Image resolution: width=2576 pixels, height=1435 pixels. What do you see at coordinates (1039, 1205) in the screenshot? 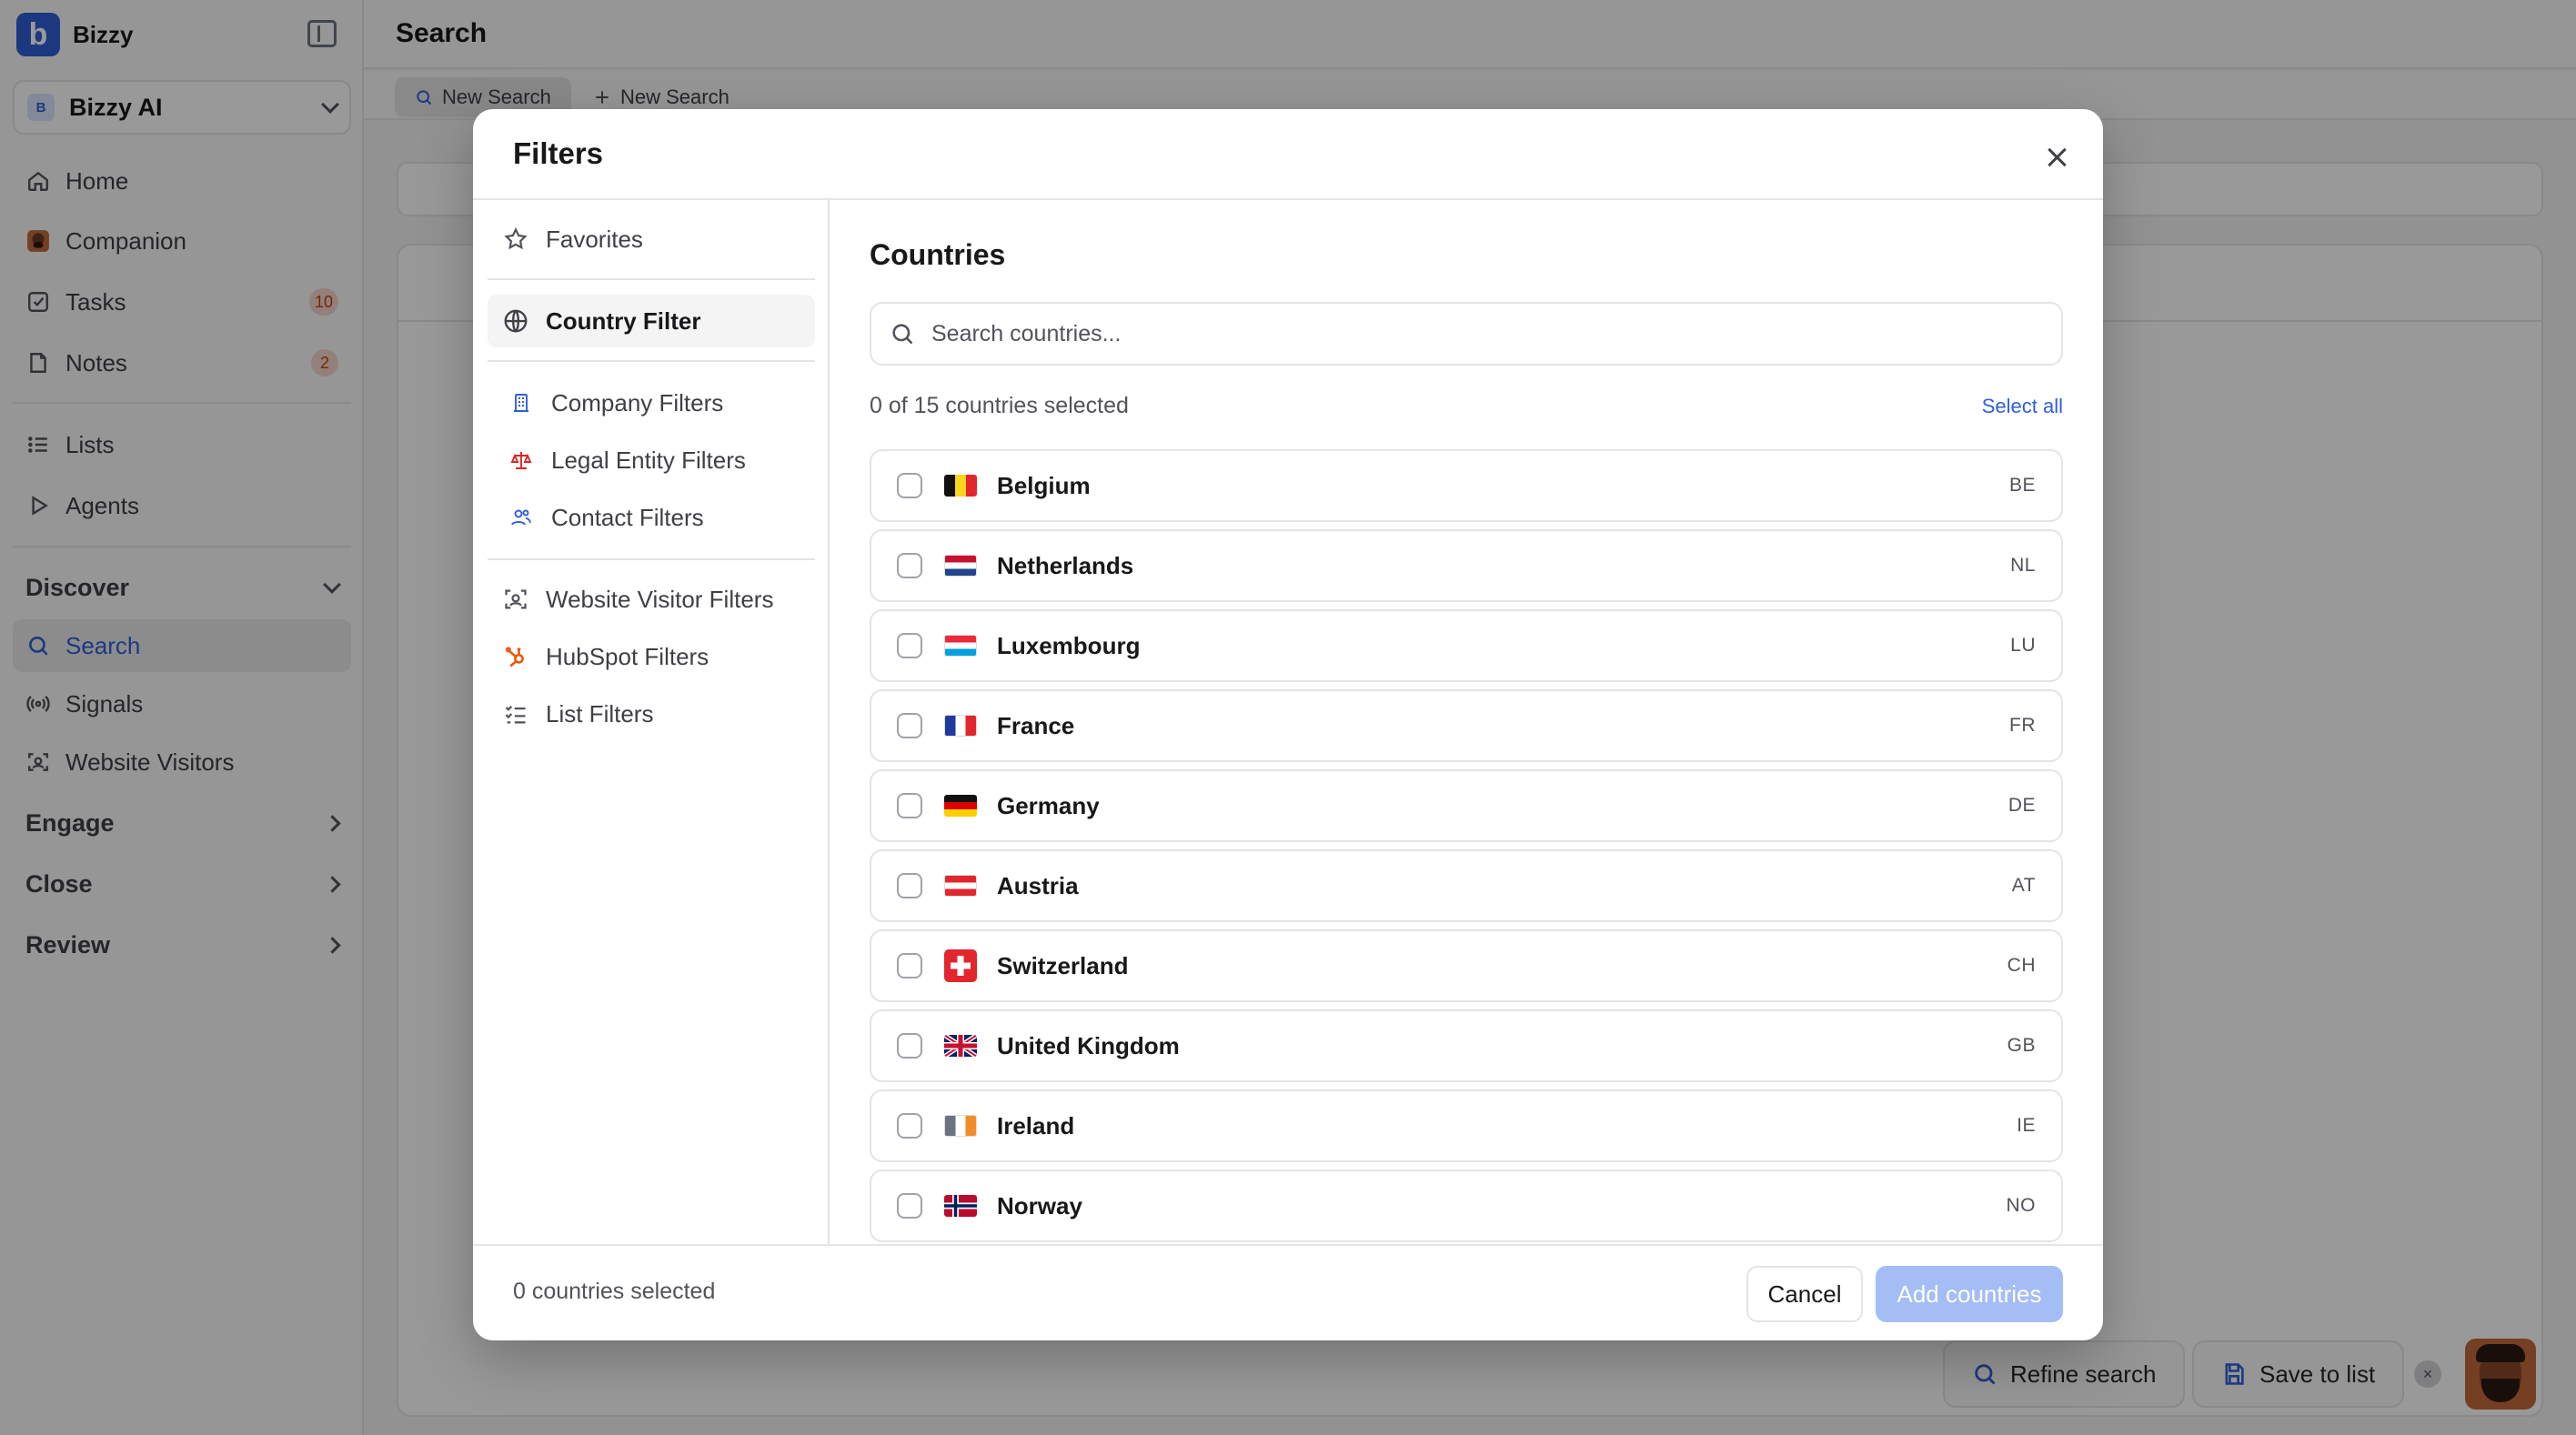
I see `country-name: Norway` at bounding box center [1039, 1205].